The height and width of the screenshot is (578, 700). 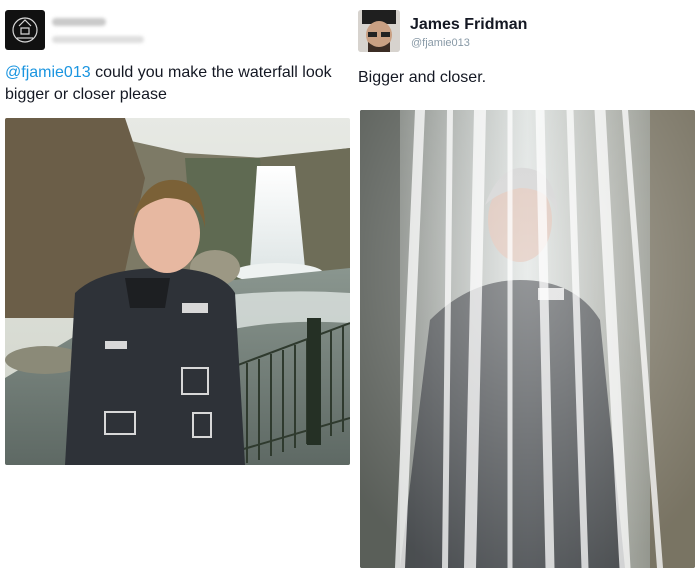 I want to click on author-name: James Fridman, so click(x=468, y=25).